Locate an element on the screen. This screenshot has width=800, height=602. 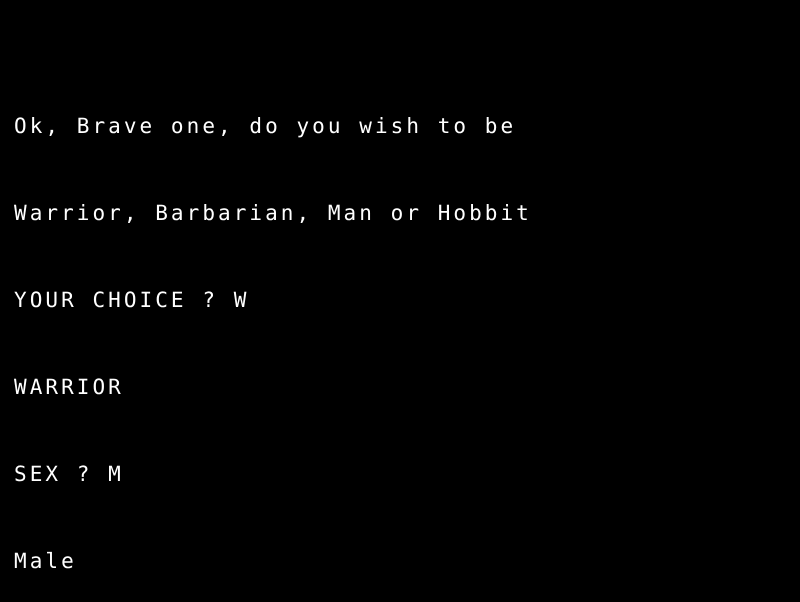
terminal-line-sex-selected: Male is located at coordinates (45, 561).